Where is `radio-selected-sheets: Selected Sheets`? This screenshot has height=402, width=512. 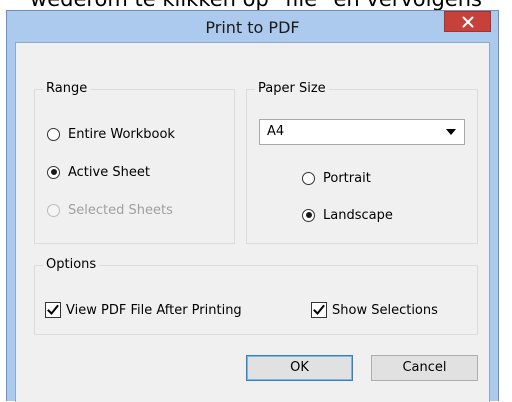 radio-selected-sheets: Selected Sheets is located at coordinates (110, 210).